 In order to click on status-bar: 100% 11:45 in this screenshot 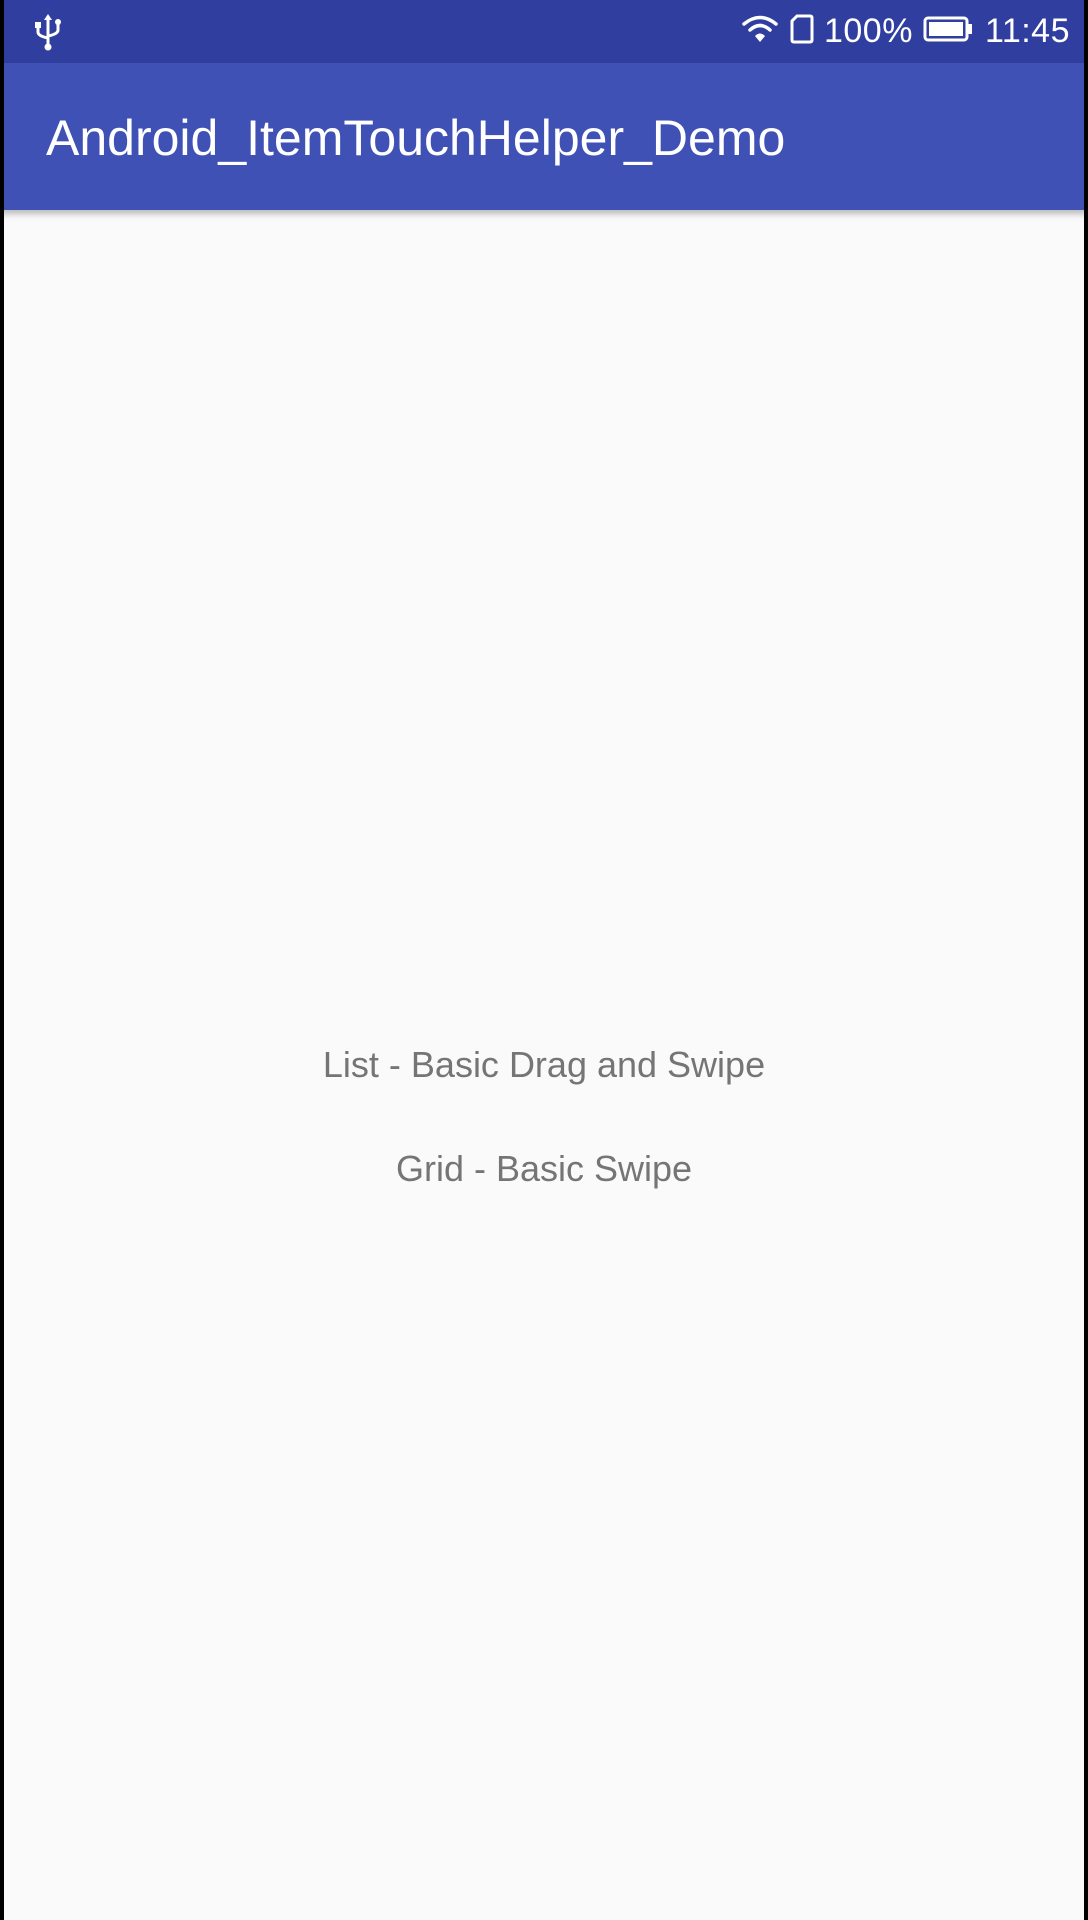, I will do `click(544, 31)`.